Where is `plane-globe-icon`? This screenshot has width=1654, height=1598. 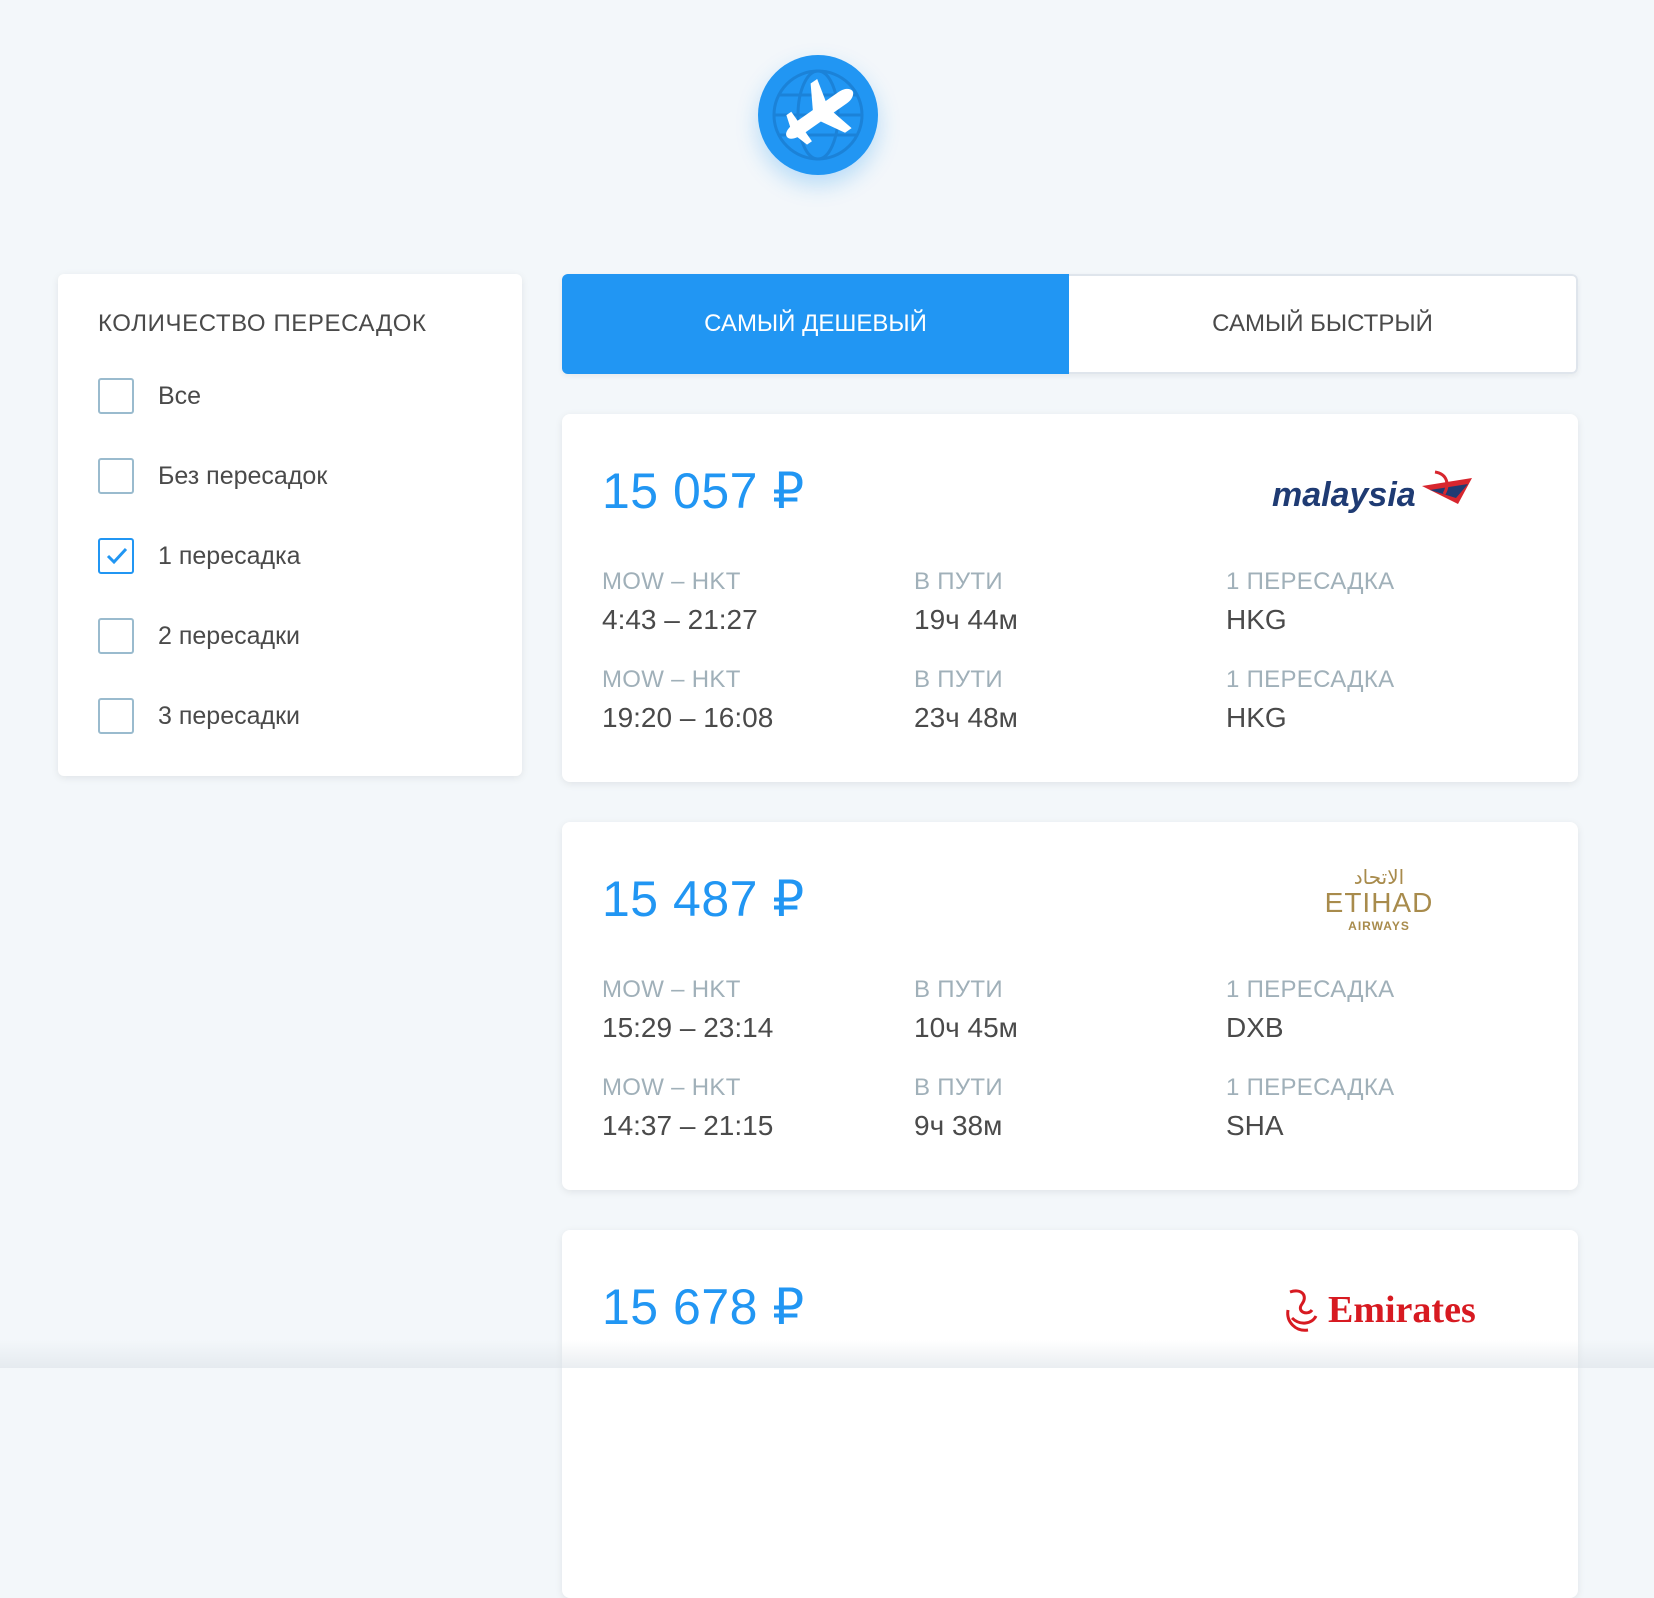 plane-globe-icon is located at coordinates (818, 115).